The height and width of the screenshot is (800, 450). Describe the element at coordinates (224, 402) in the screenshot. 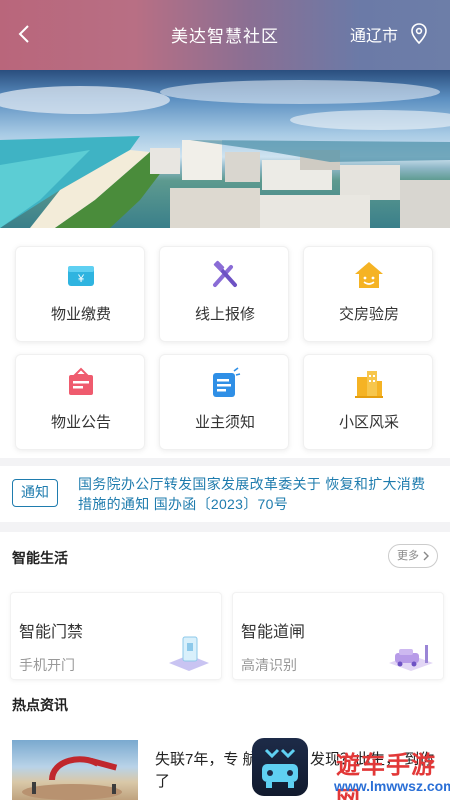

I see `tile-owner-guide: 业主须知` at that location.